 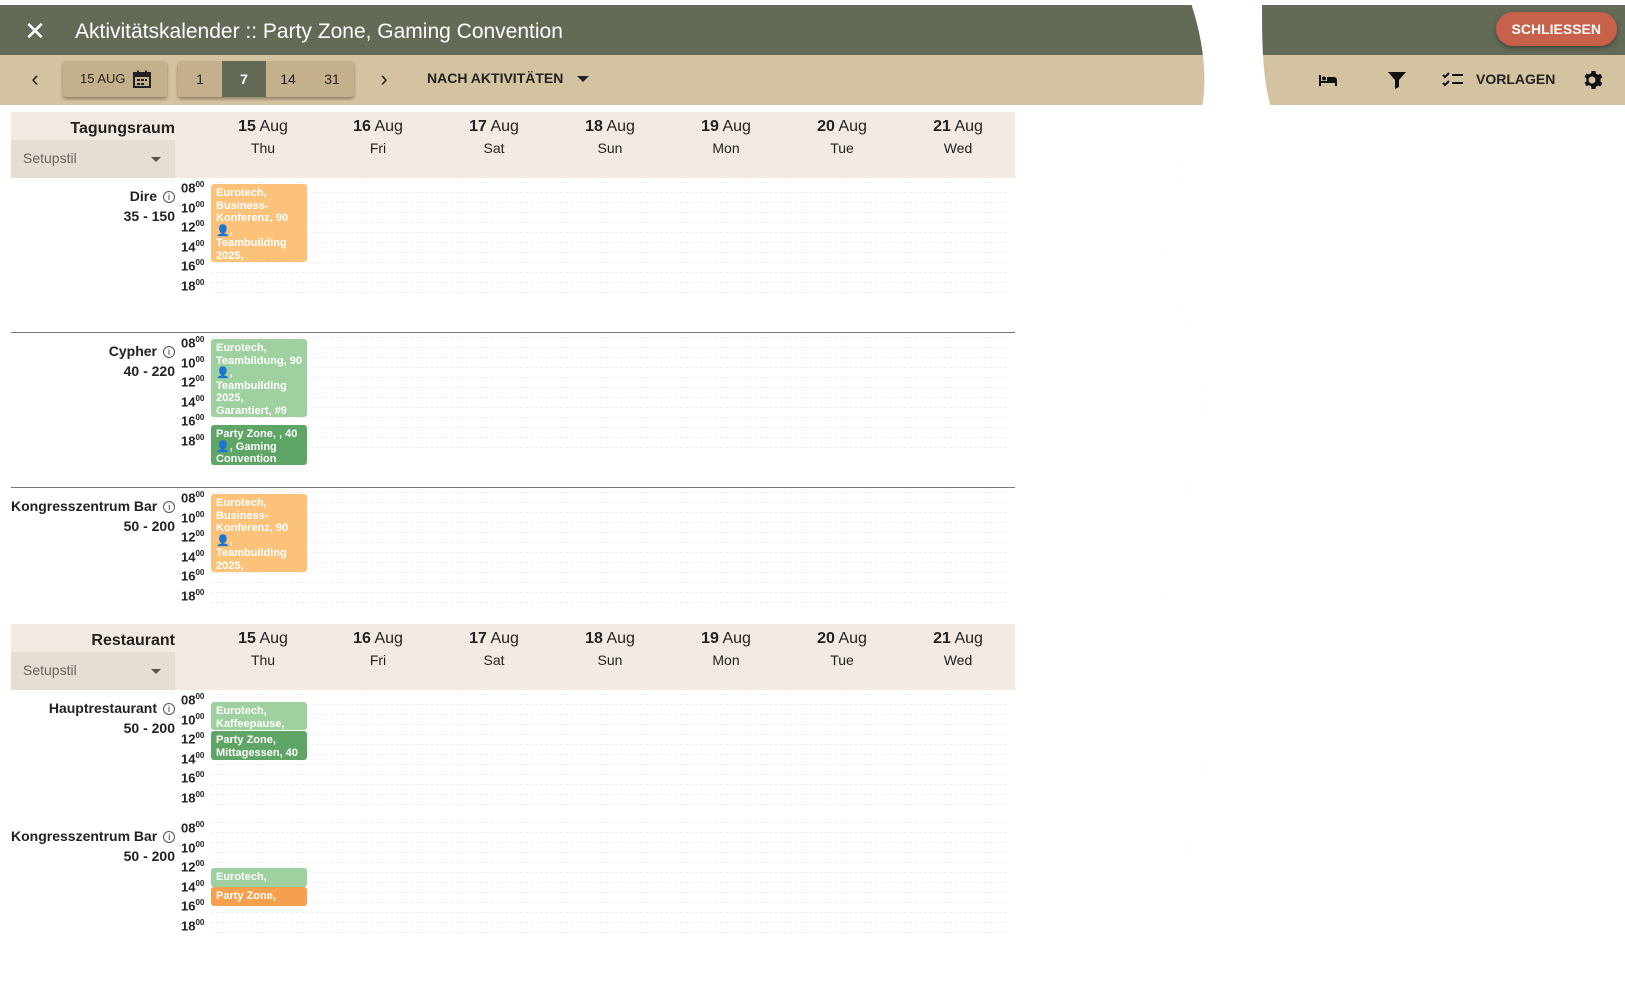 I want to click on time-label: 1000, so click(x=196, y=210).